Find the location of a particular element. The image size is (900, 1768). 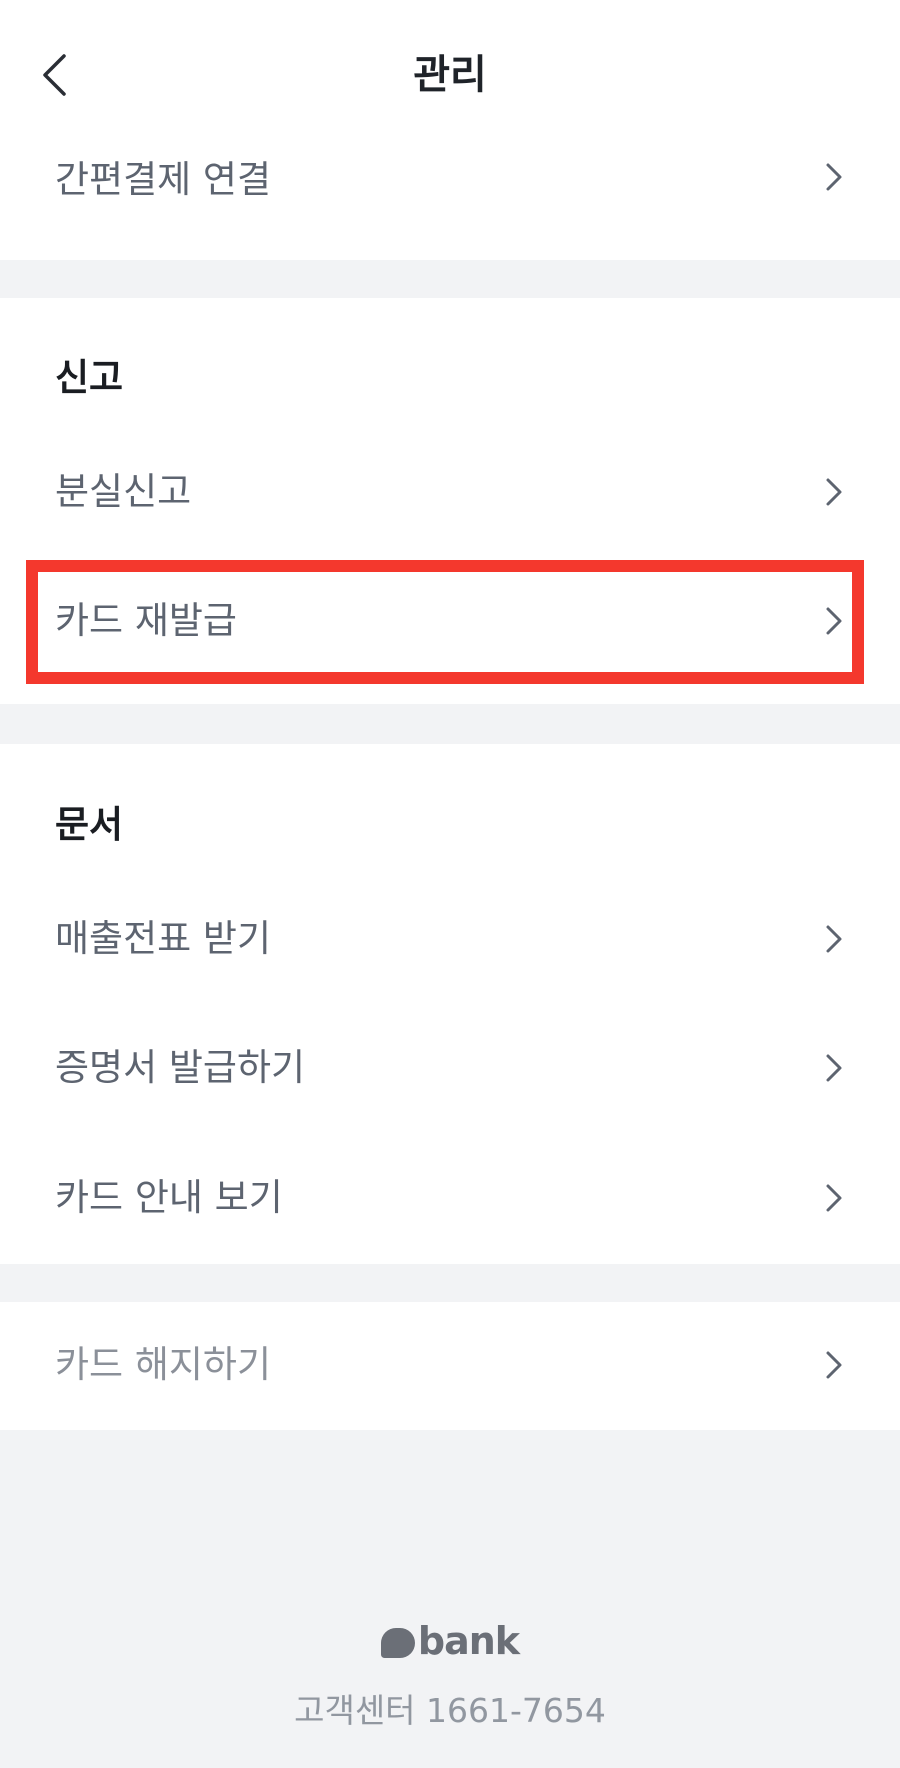

highlight-box is located at coordinates (445, 622).